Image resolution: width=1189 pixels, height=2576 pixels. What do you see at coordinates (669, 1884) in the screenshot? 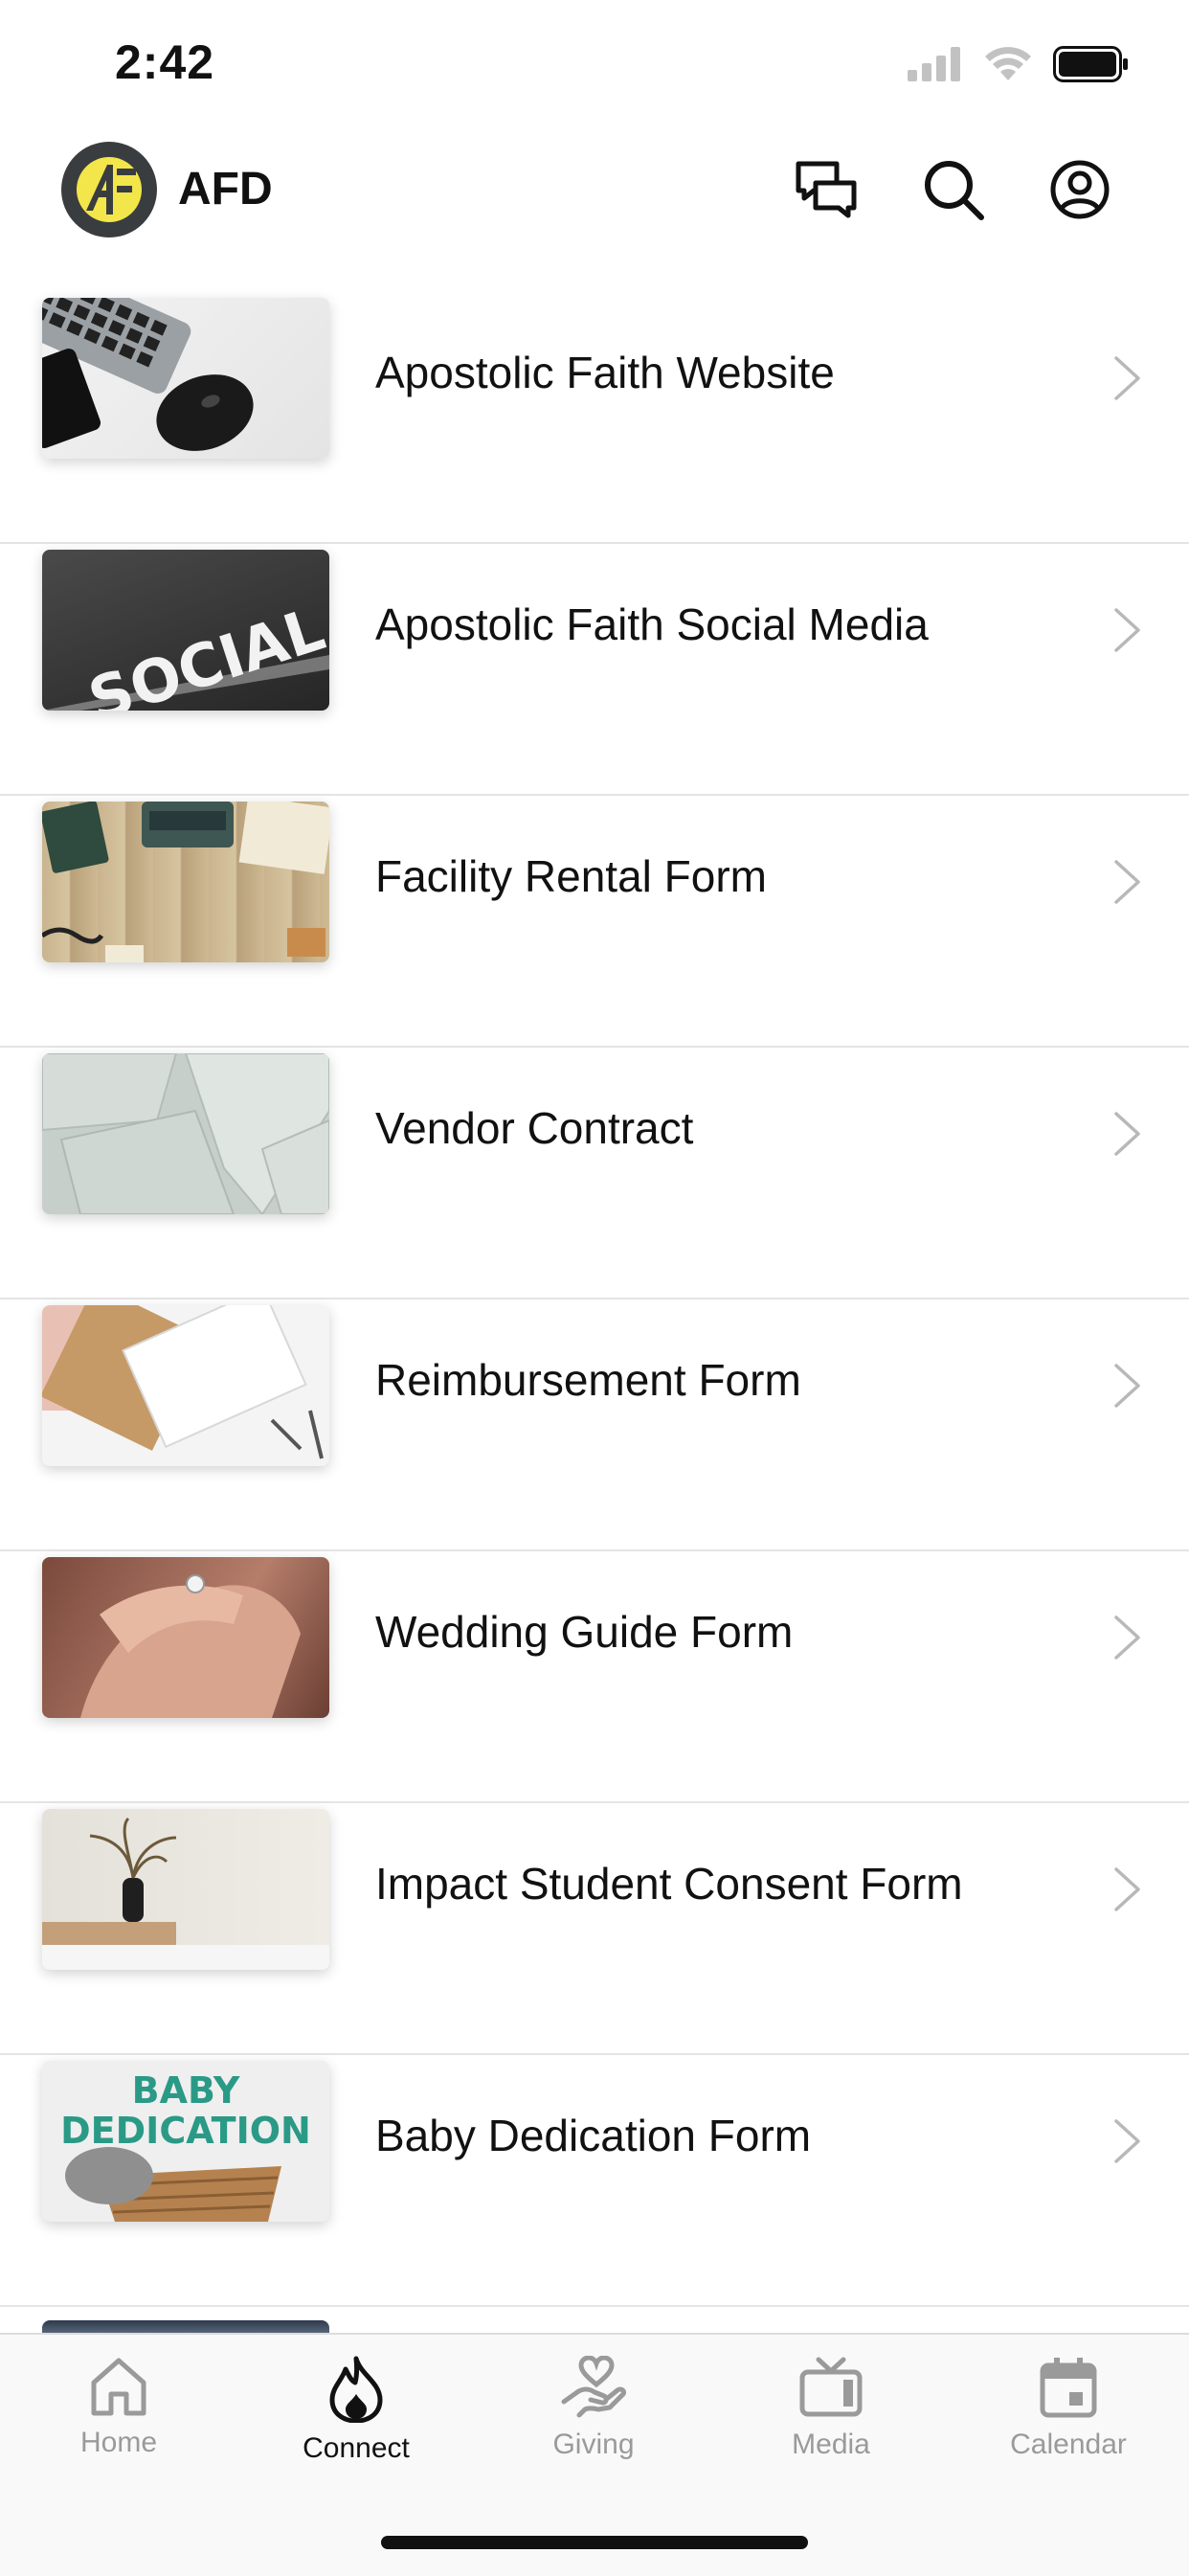
I see `list-item-label: Impact Student Consent Form` at bounding box center [669, 1884].